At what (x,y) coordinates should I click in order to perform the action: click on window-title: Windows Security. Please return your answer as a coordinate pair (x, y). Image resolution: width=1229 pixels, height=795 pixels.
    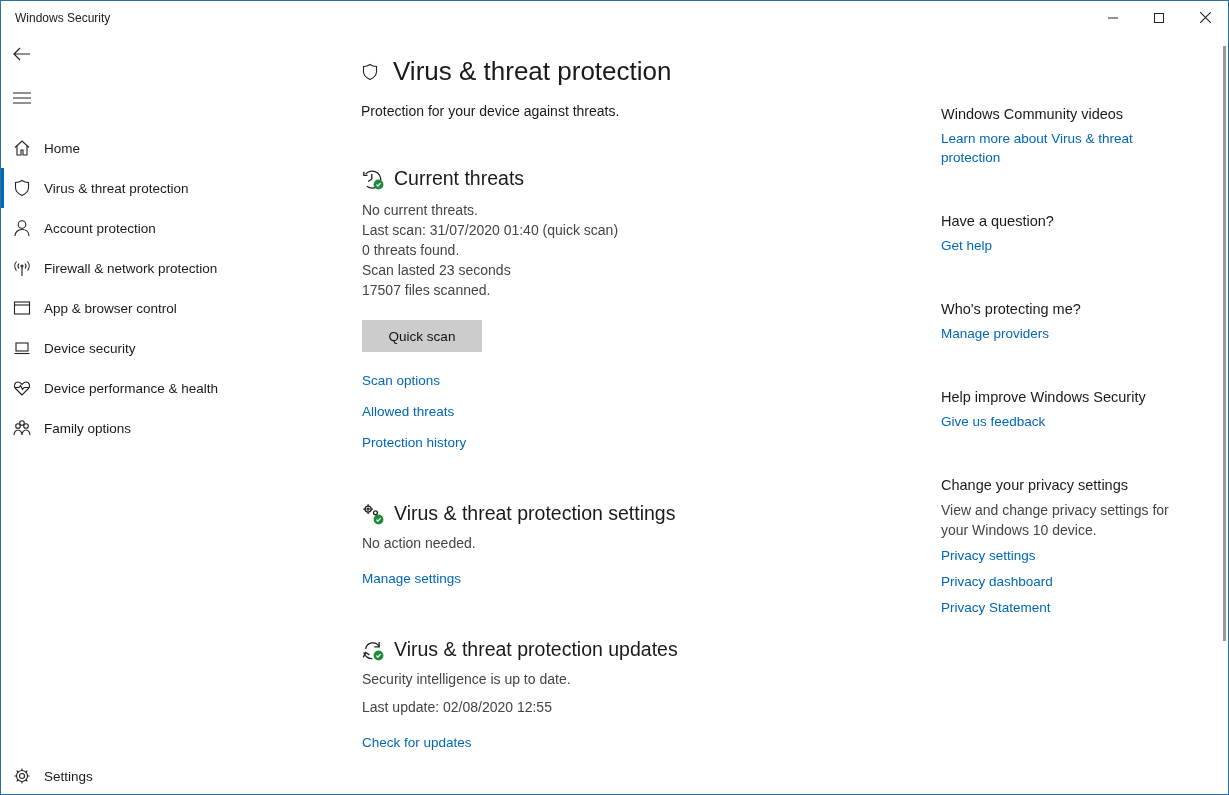
    Looking at the image, I should click on (62, 17).